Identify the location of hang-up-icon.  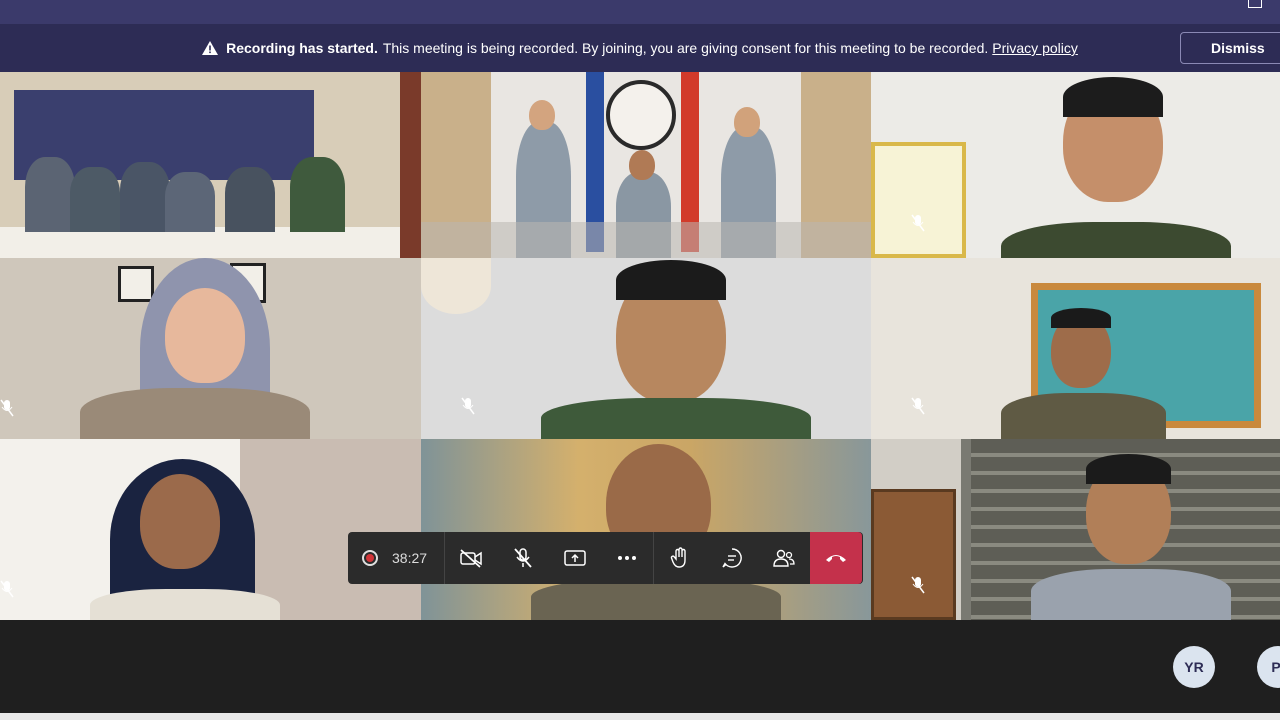
(836, 558).